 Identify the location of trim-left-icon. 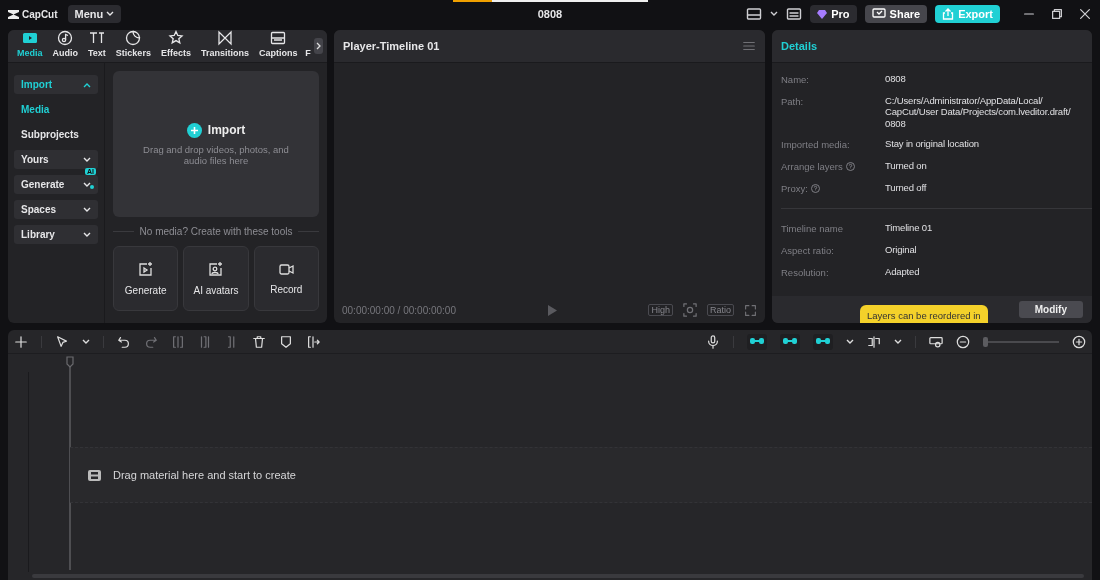
(205, 341).